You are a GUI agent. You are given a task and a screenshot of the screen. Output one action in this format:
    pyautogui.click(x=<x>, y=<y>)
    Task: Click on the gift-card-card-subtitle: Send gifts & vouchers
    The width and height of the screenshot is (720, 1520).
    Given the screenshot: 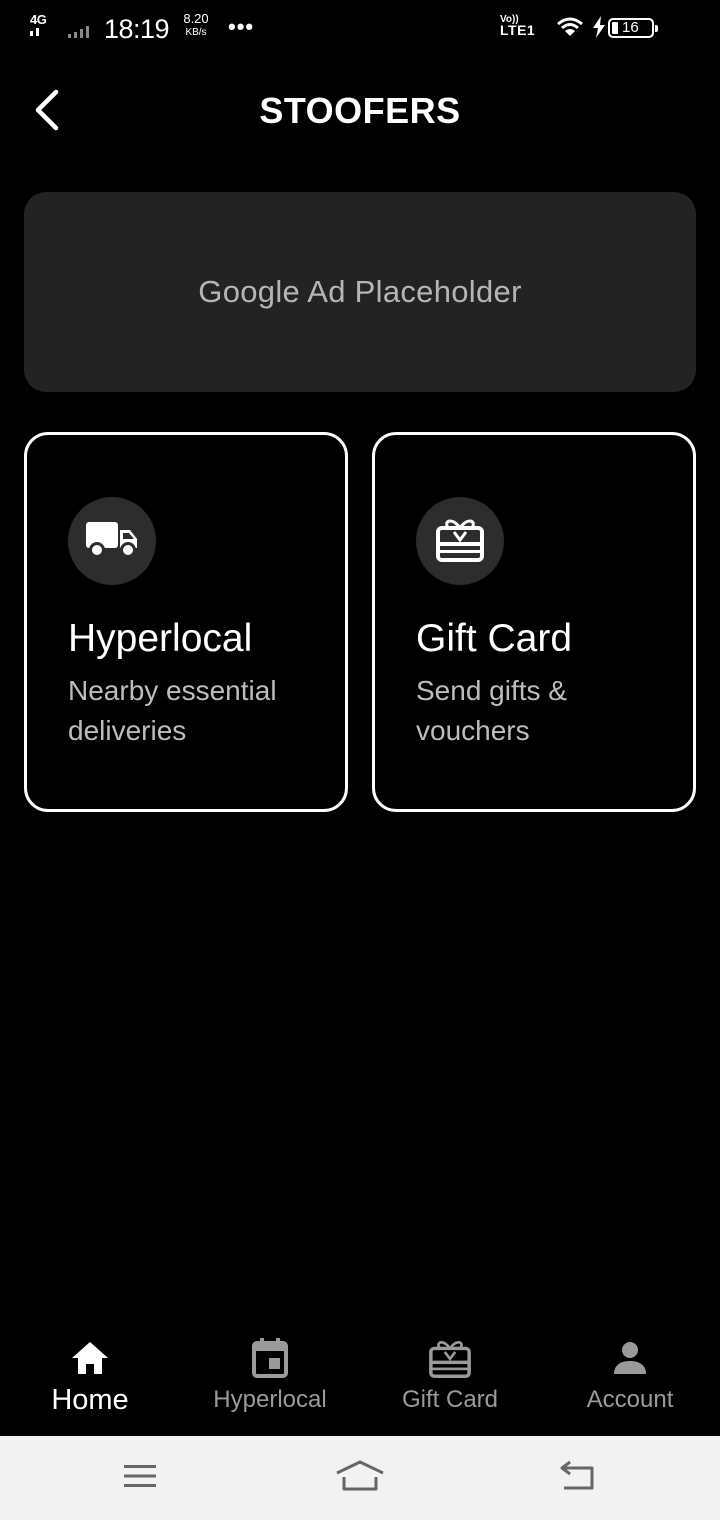 What is the action you would take?
    pyautogui.click(x=491, y=710)
    